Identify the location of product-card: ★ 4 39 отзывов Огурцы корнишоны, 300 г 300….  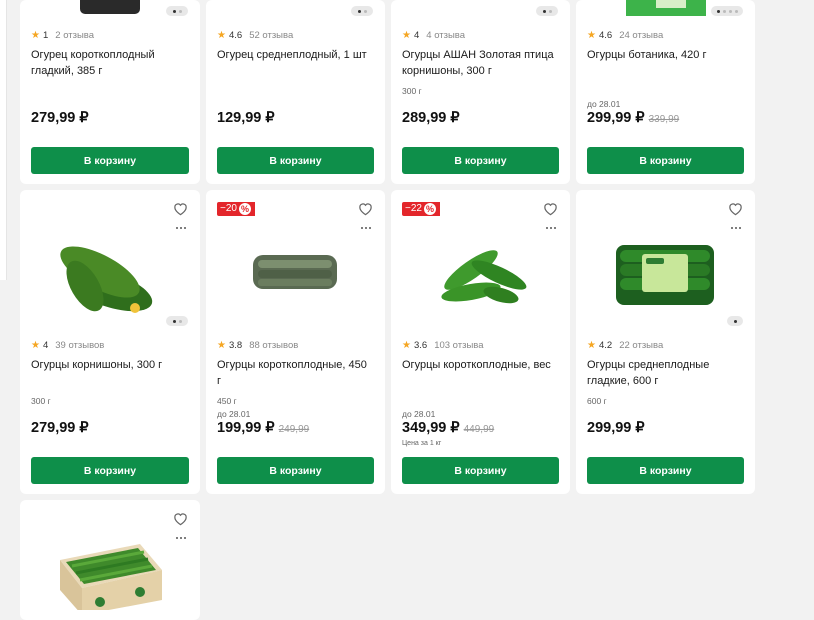
(110, 342).